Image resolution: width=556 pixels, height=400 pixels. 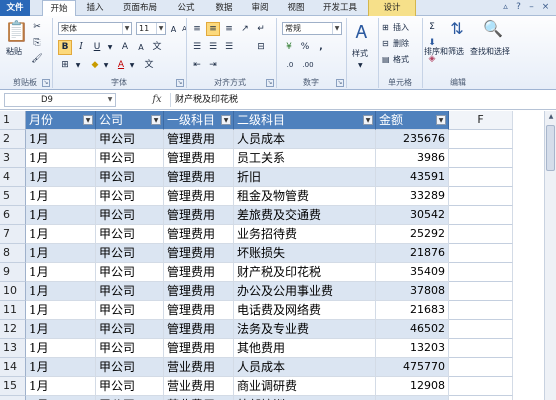 What do you see at coordinates (305, 291) in the screenshot?
I see `table-cell: 办公及公用事业费` at bounding box center [305, 291].